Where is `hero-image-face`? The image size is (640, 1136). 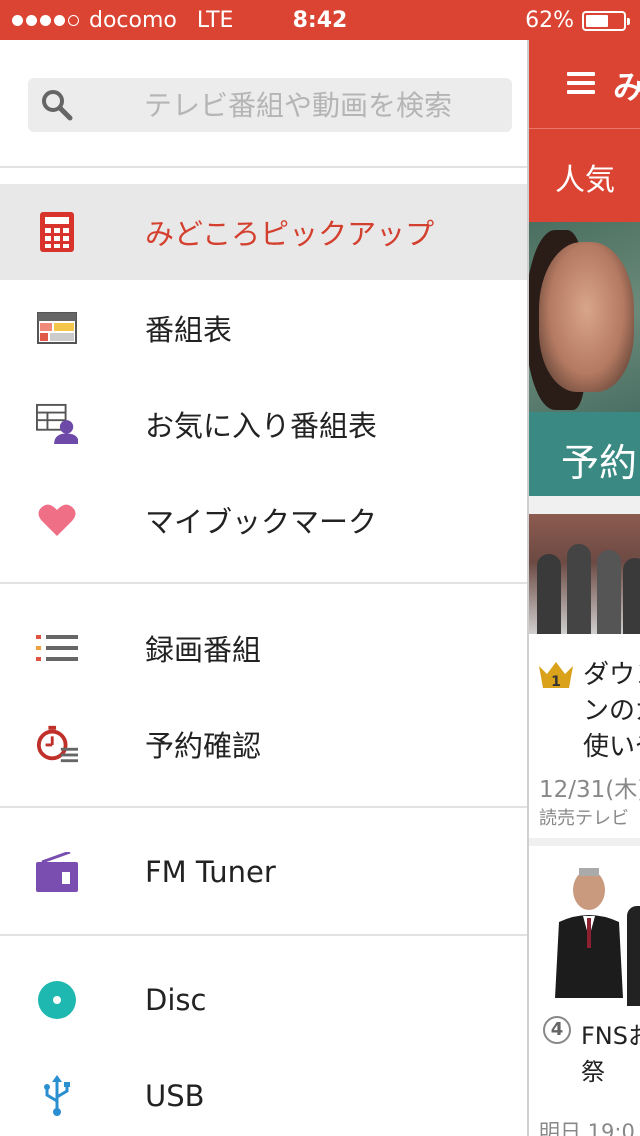 hero-image-face is located at coordinates (586, 317).